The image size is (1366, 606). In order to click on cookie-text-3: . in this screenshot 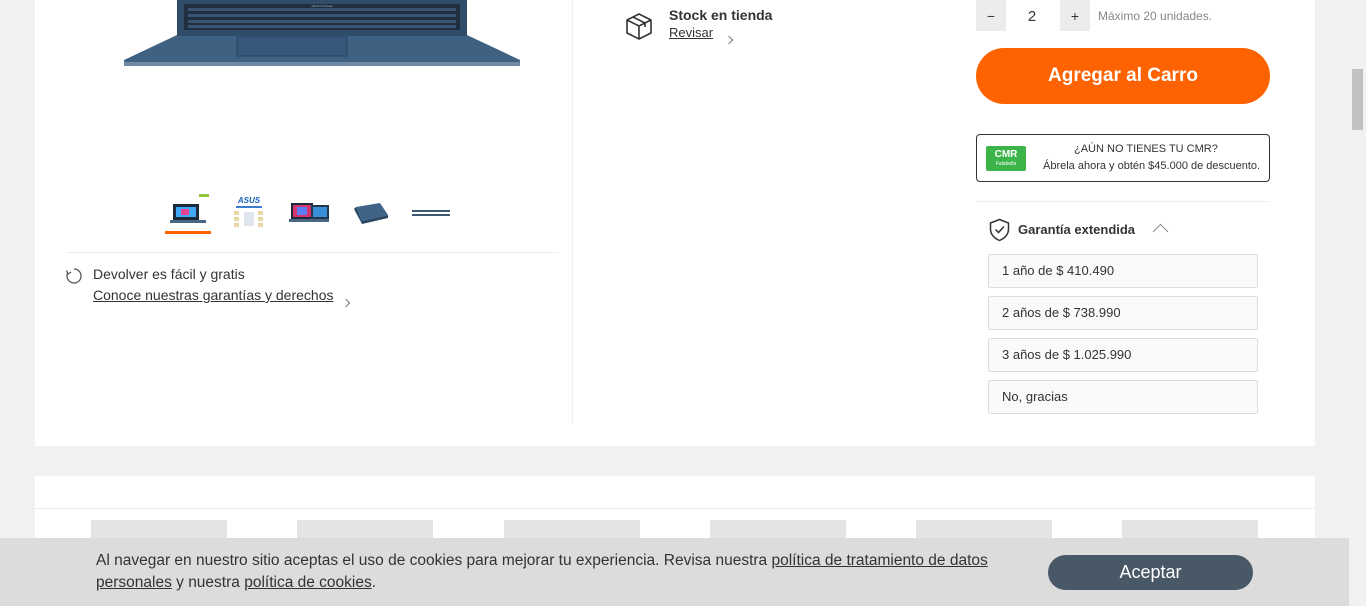, I will do `click(374, 582)`.